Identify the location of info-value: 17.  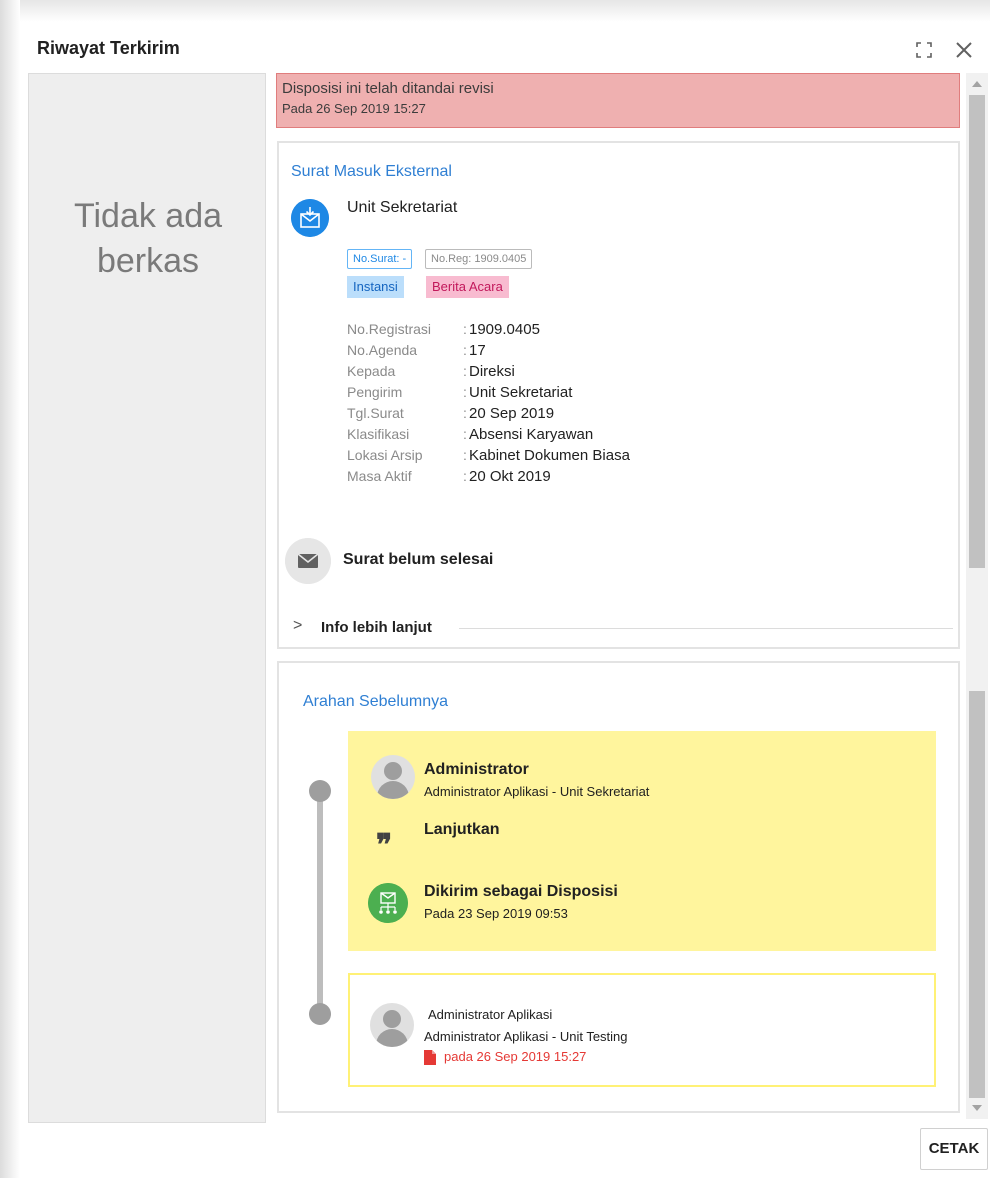
(477, 350).